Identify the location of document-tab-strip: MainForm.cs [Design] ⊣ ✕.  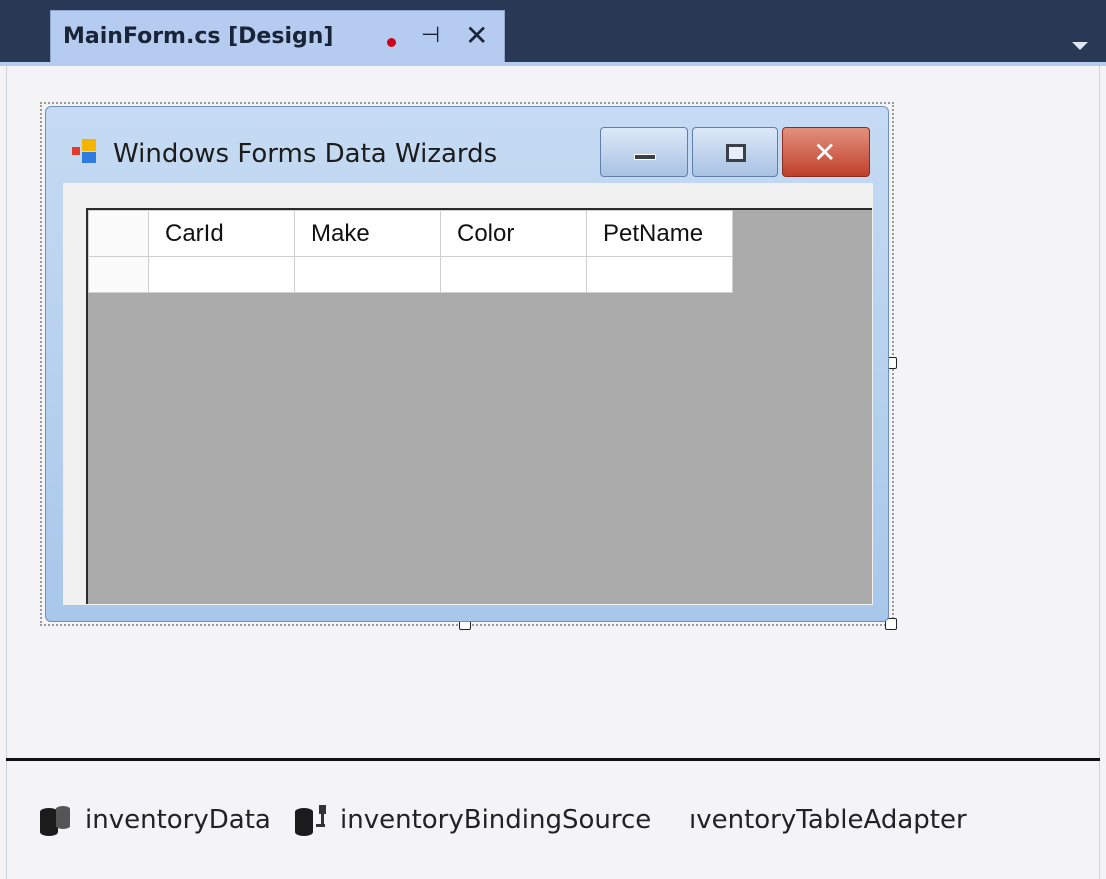
(553, 33).